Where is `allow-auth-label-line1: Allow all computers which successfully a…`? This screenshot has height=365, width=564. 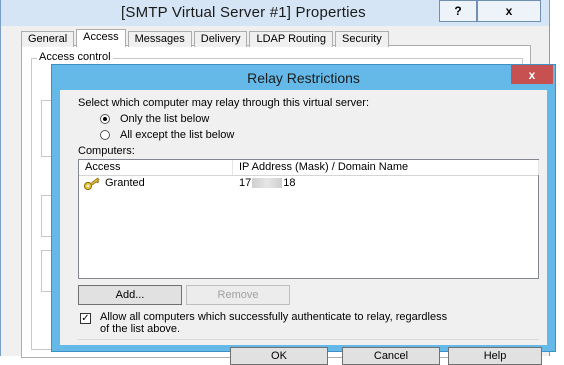 allow-auth-label-line1: Allow all computers which successfully a… is located at coordinates (322, 317).